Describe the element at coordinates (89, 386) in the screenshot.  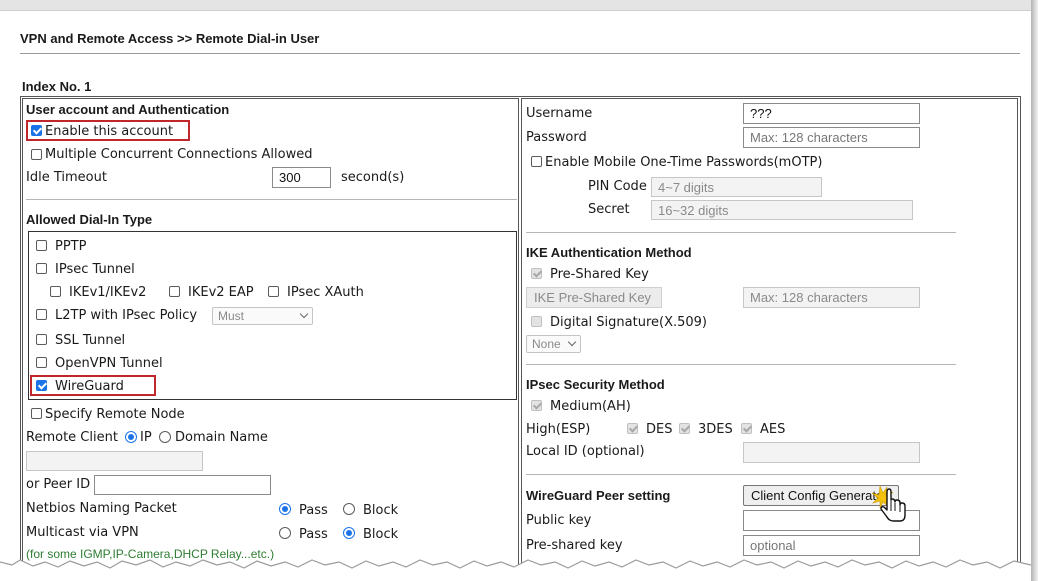
I see `wireguard-label: WireGuard` at that location.